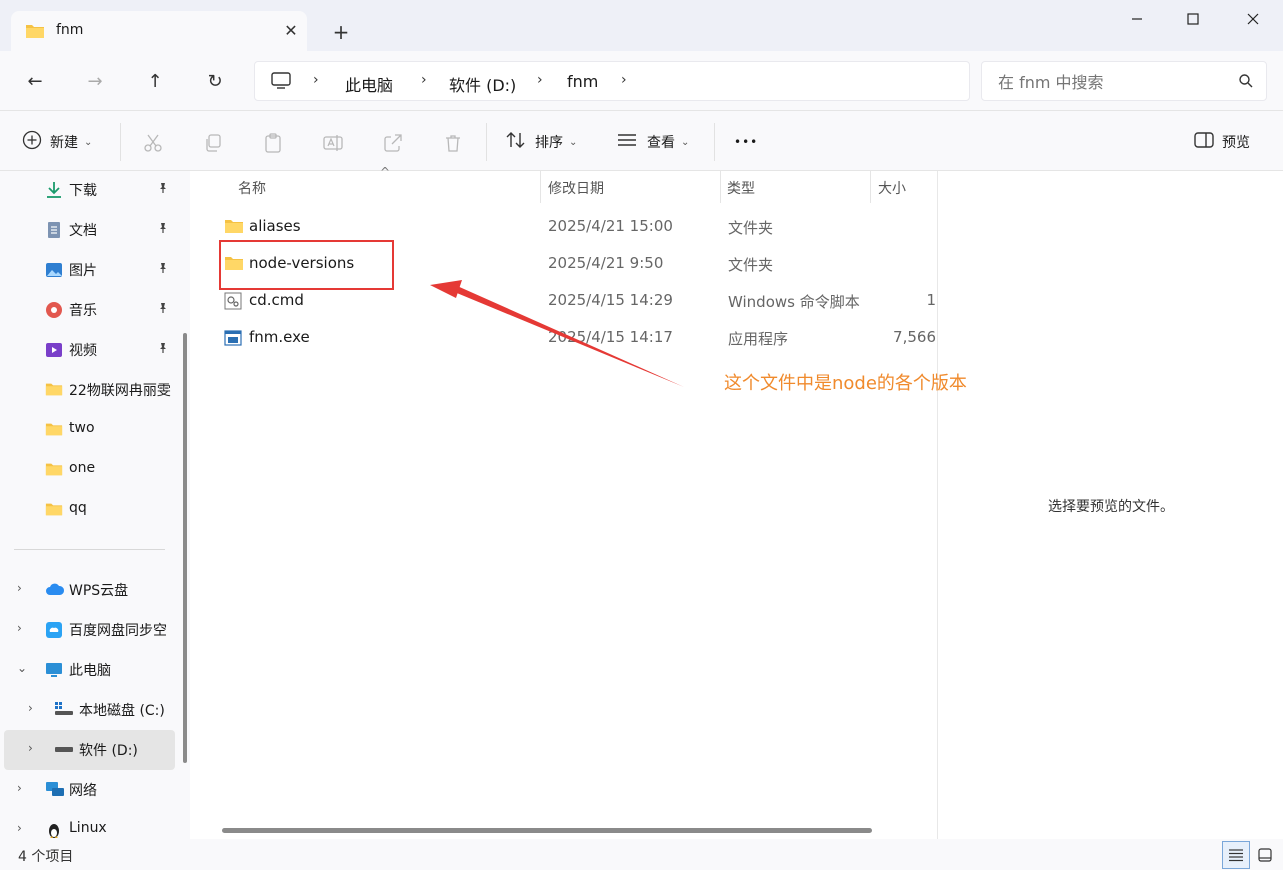 Image resolution: width=1283 pixels, height=870 pixels. I want to click on sidebar-item-wps-cloud: › WPS云盘, so click(89, 590).